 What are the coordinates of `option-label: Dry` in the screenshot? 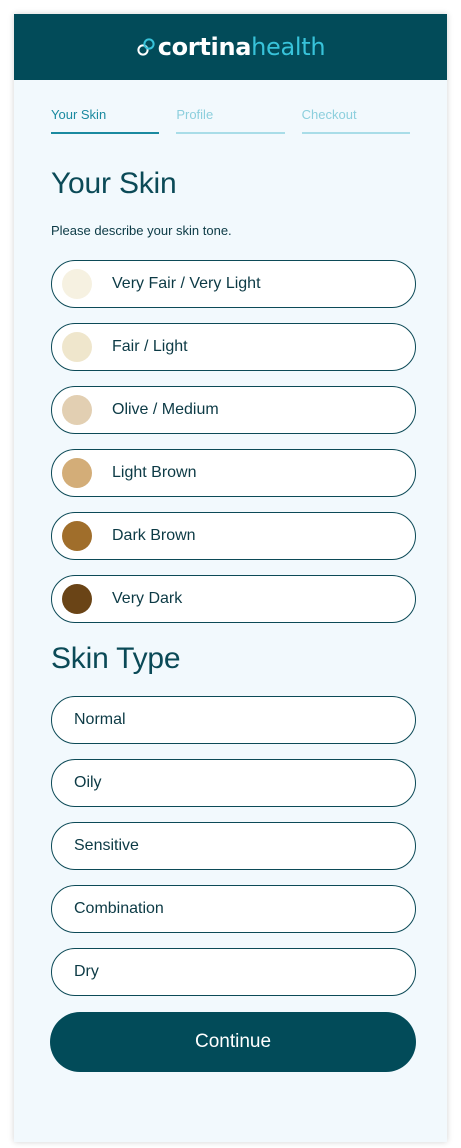 It's located at (86, 971).